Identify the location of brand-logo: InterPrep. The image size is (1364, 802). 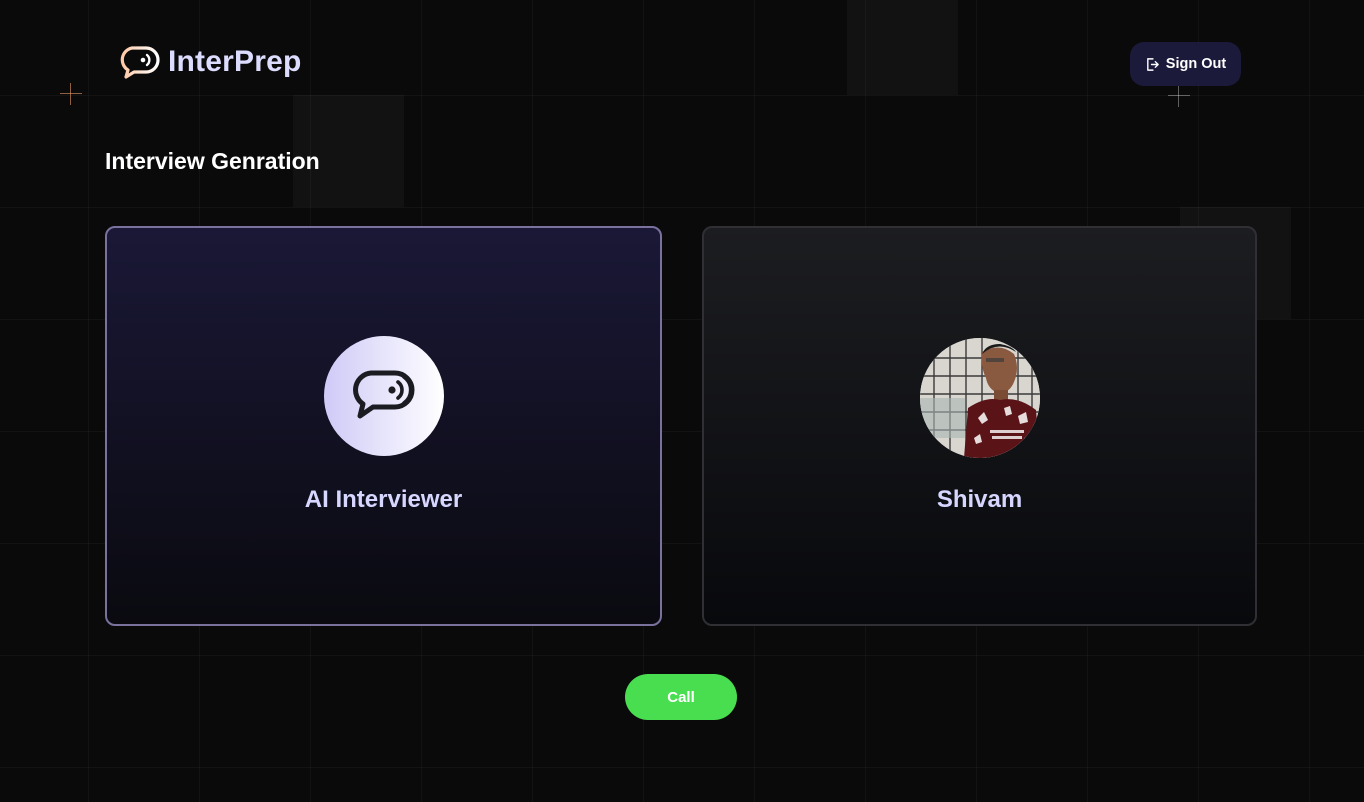
(211, 62).